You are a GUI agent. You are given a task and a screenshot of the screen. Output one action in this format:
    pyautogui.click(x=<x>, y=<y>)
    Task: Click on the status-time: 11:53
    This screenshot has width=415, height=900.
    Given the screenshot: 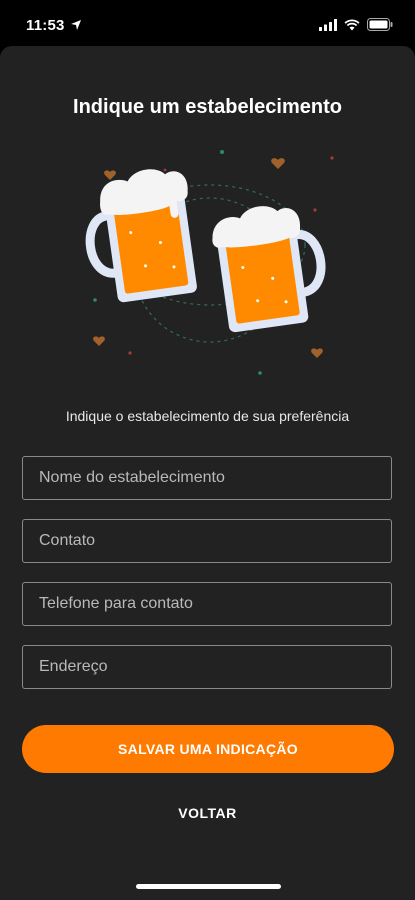 What is the action you would take?
    pyautogui.click(x=45, y=25)
    